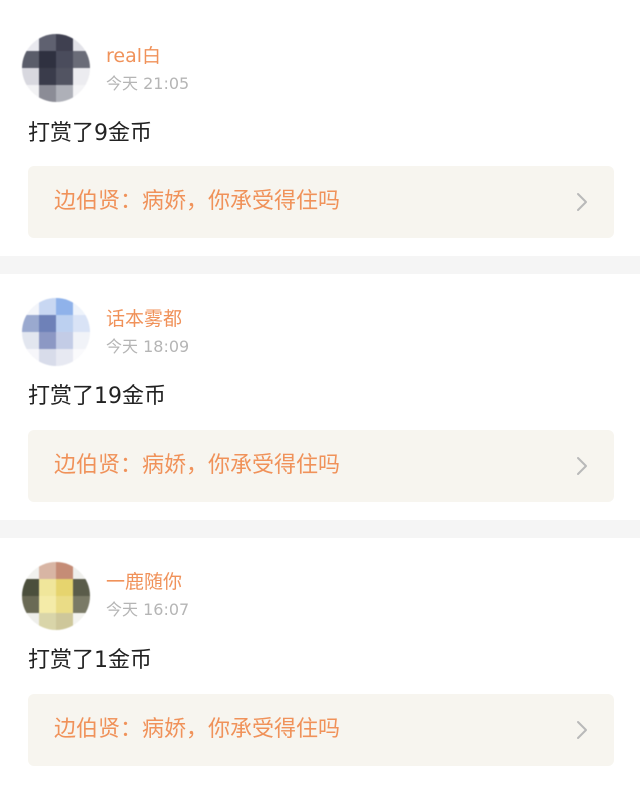  Describe the element at coordinates (90, 660) in the screenshot. I see `reward-text: 打赏了1金币` at that location.